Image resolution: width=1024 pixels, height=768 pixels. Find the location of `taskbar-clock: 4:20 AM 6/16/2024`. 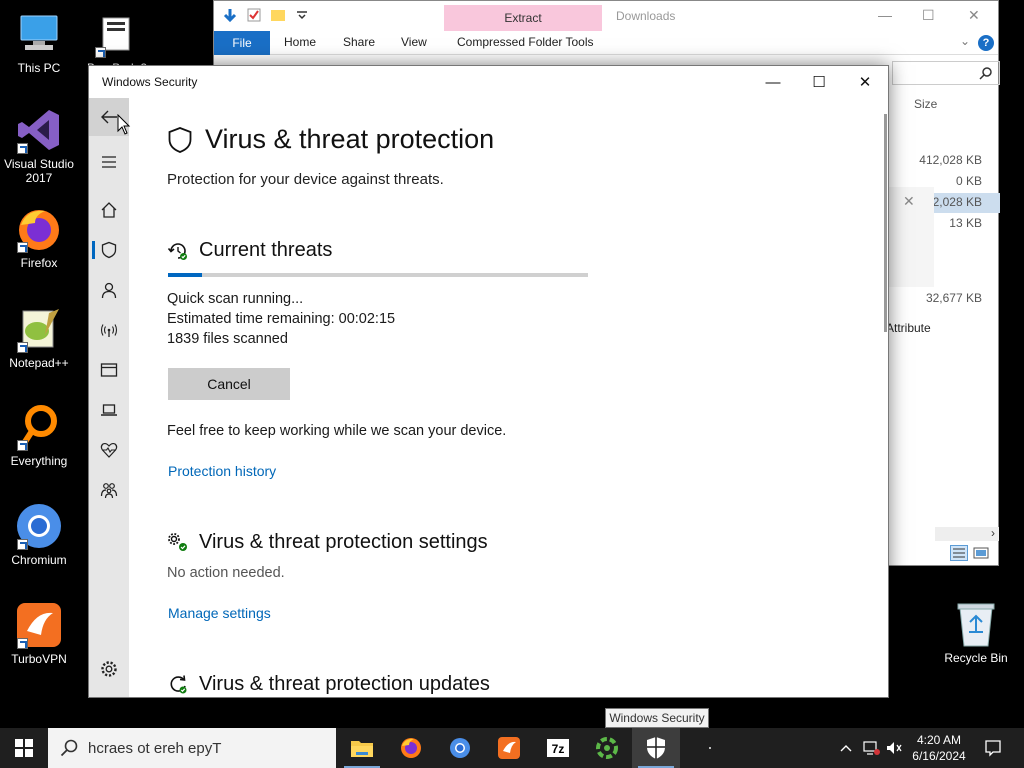

taskbar-clock: 4:20 AM 6/16/2024 is located at coordinates (939, 748).